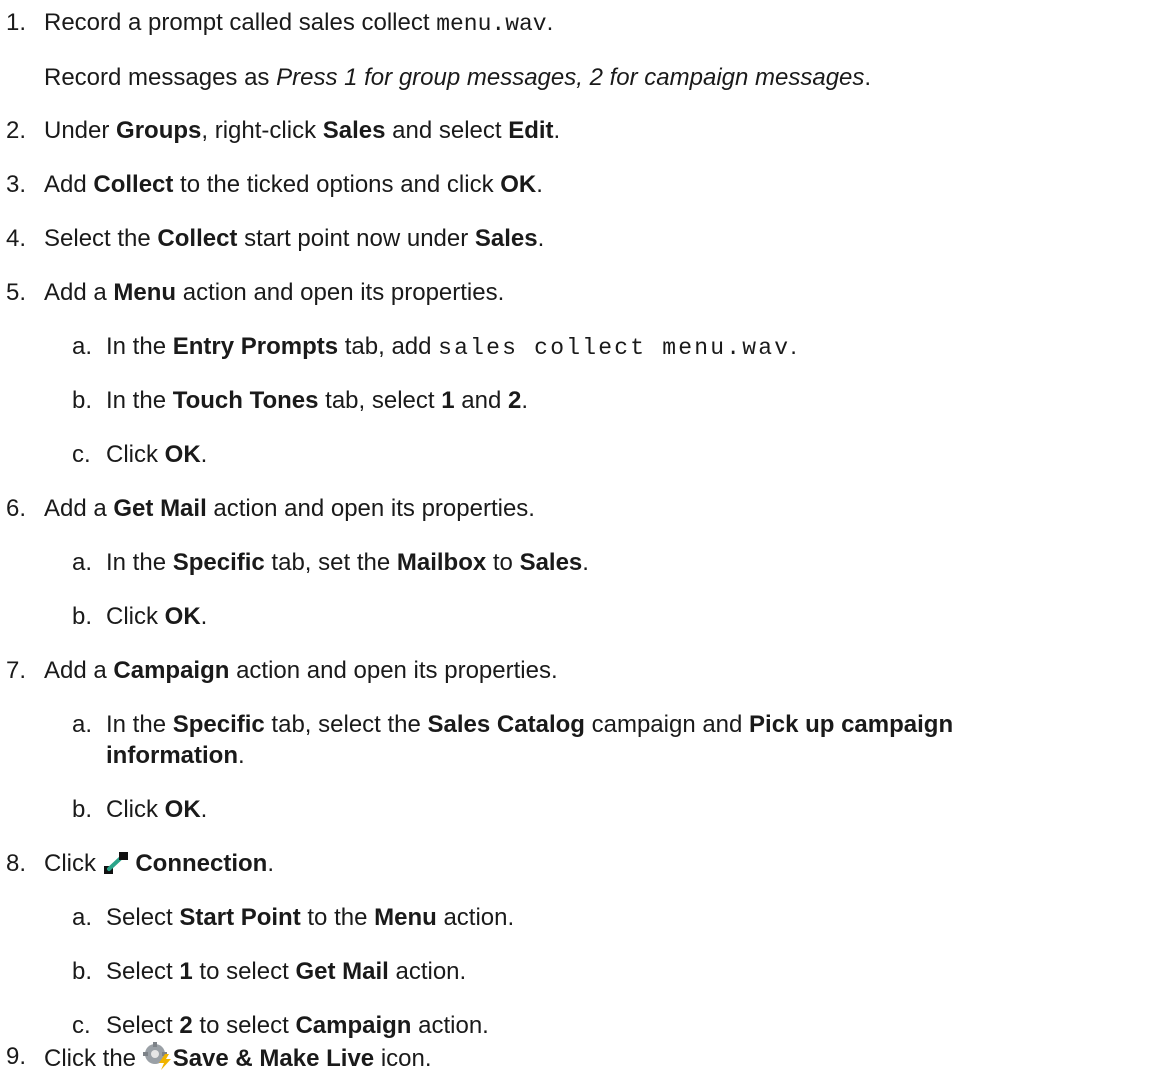  I want to click on filename-code: sales collect menu.wav, so click(614, 348).